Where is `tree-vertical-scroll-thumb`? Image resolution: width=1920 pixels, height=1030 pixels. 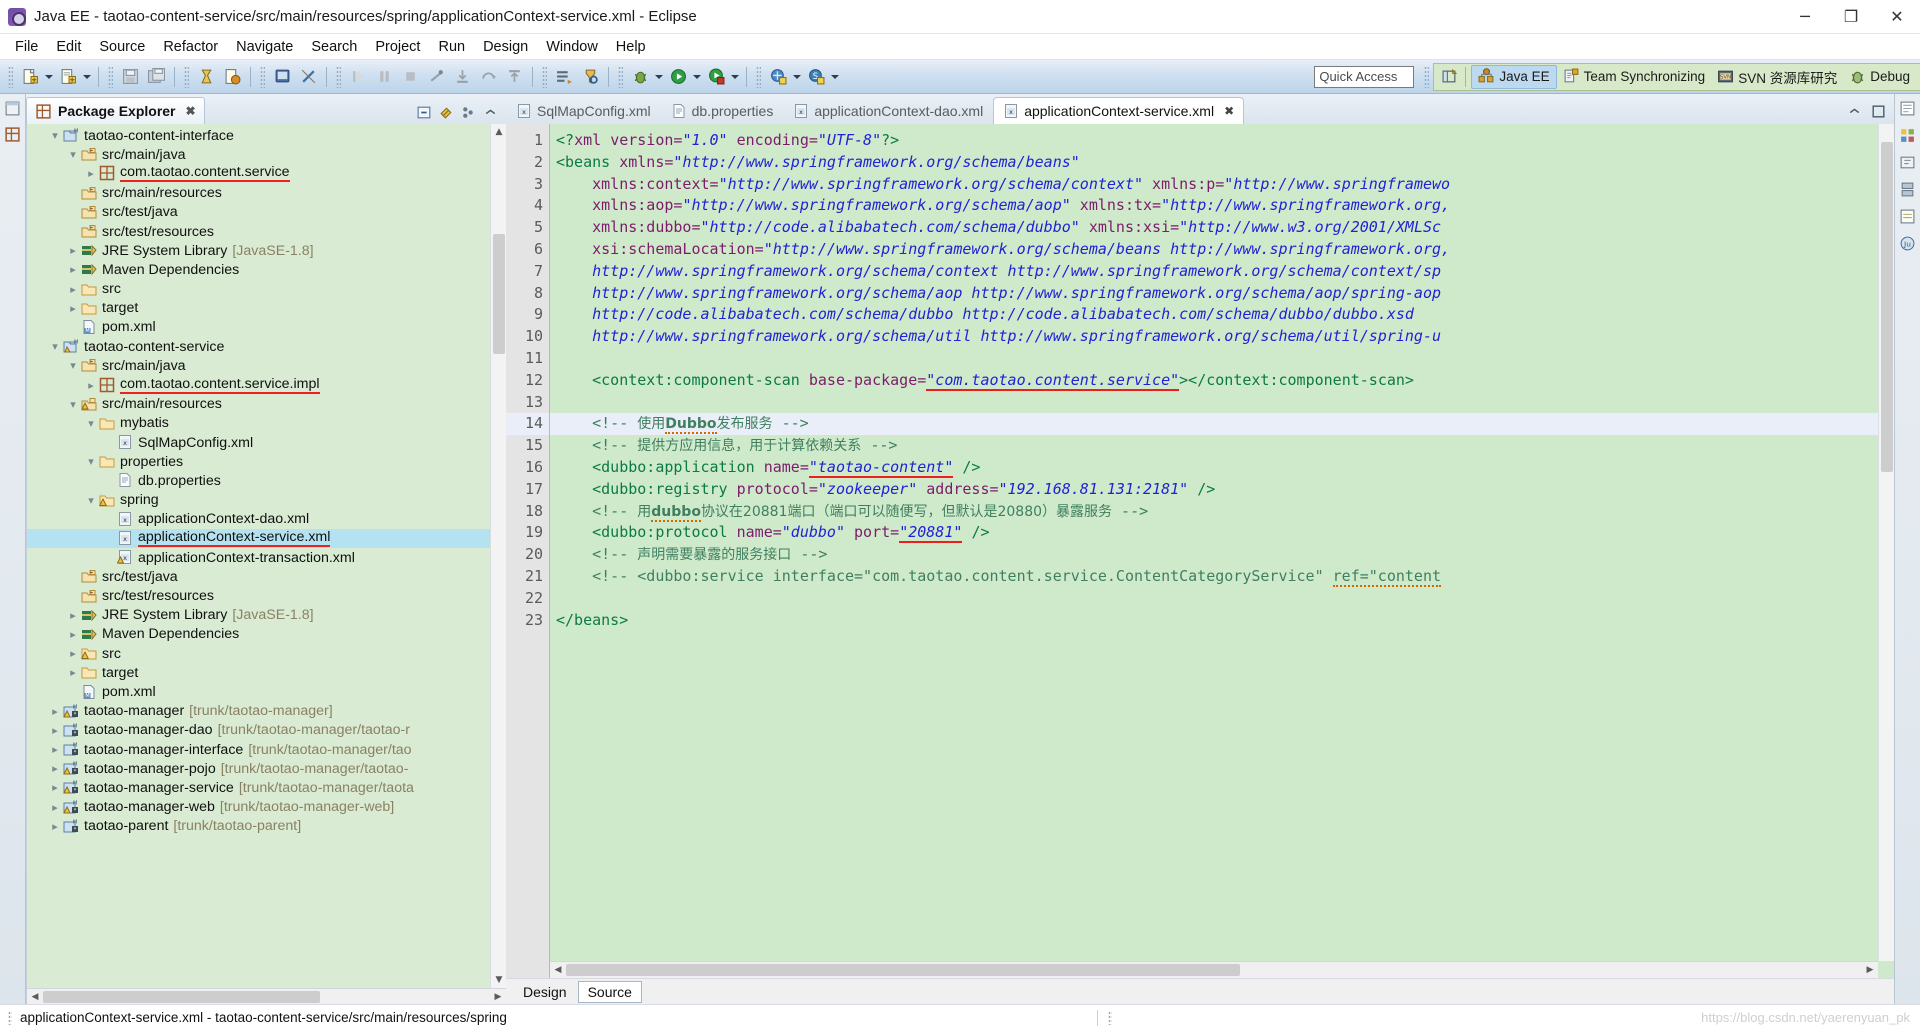
tree-vertical-scroll-thumb is located at coordinates (499, 294).